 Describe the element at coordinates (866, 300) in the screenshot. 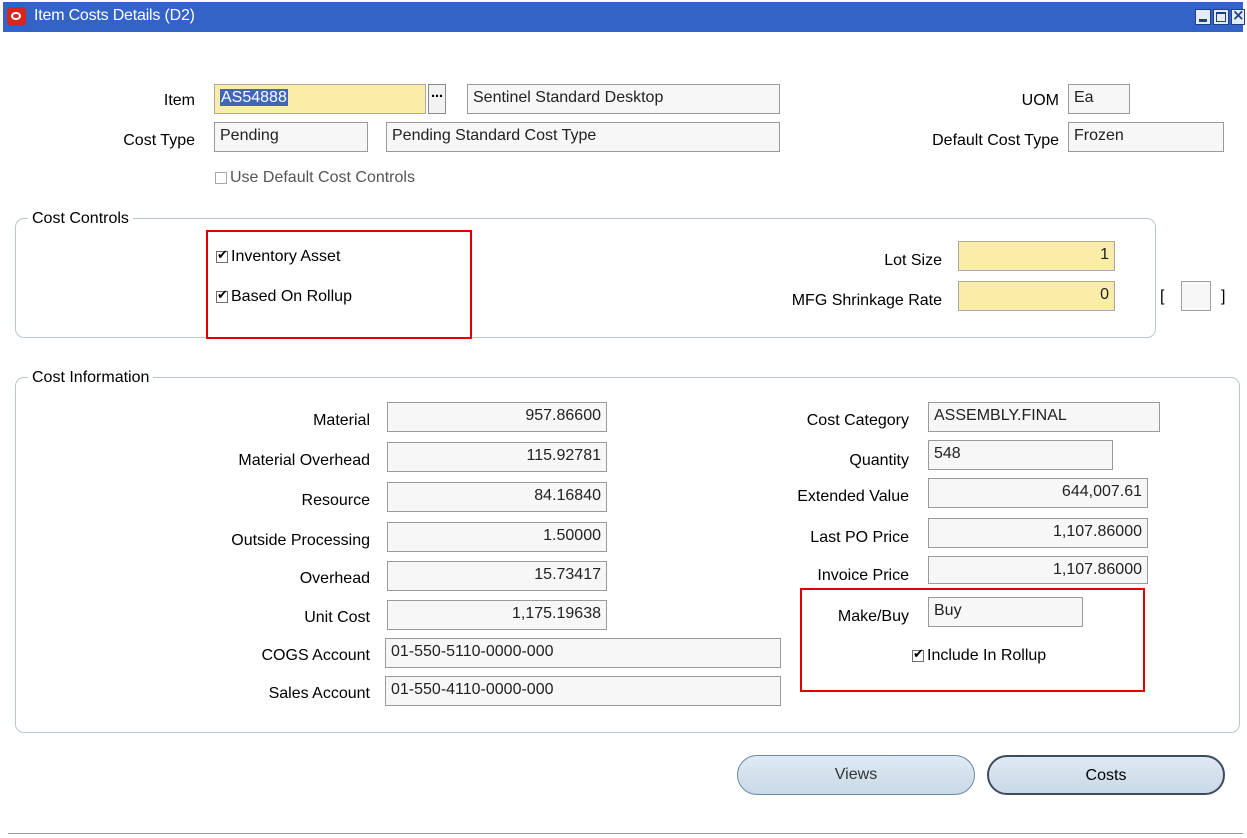

I see `mfg-shrinkage-rate-label: MFG Shrinkage Rate` at that location.